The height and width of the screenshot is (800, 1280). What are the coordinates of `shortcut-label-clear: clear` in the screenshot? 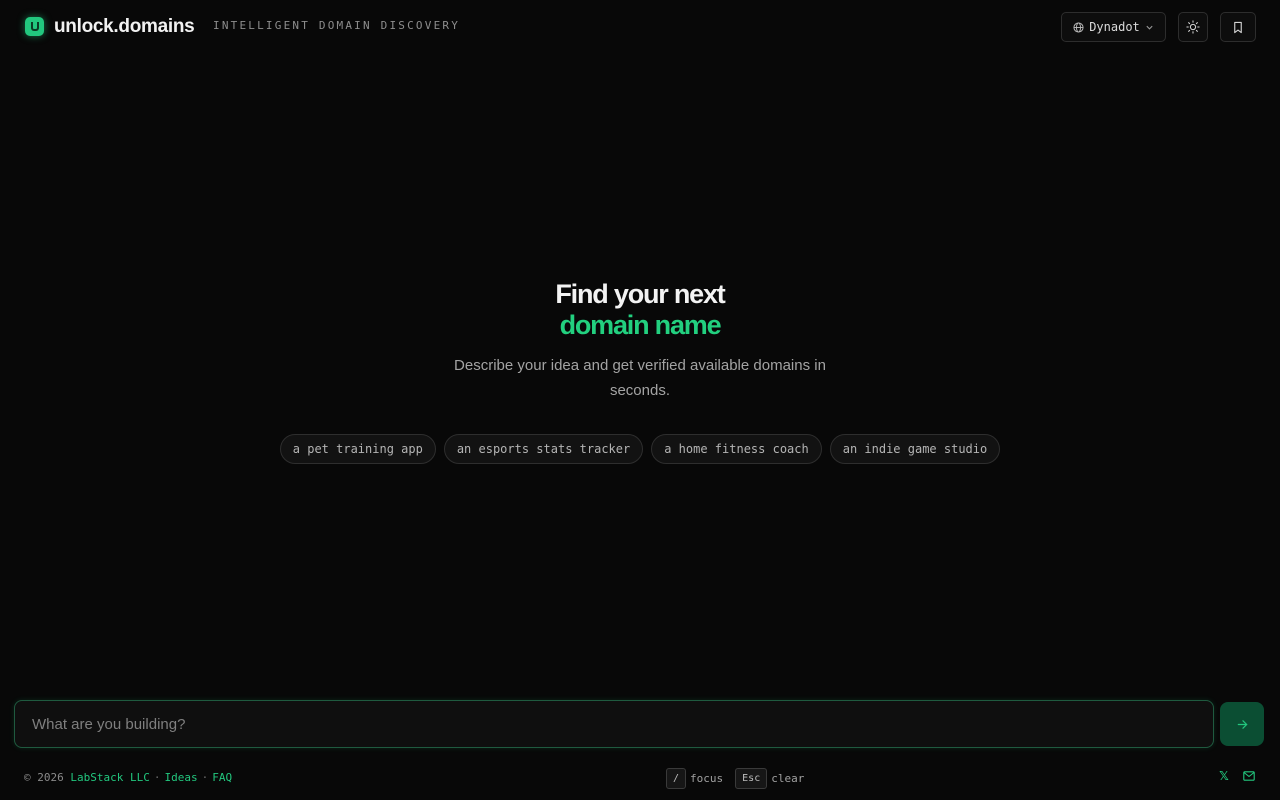 It's located at (788, 778).